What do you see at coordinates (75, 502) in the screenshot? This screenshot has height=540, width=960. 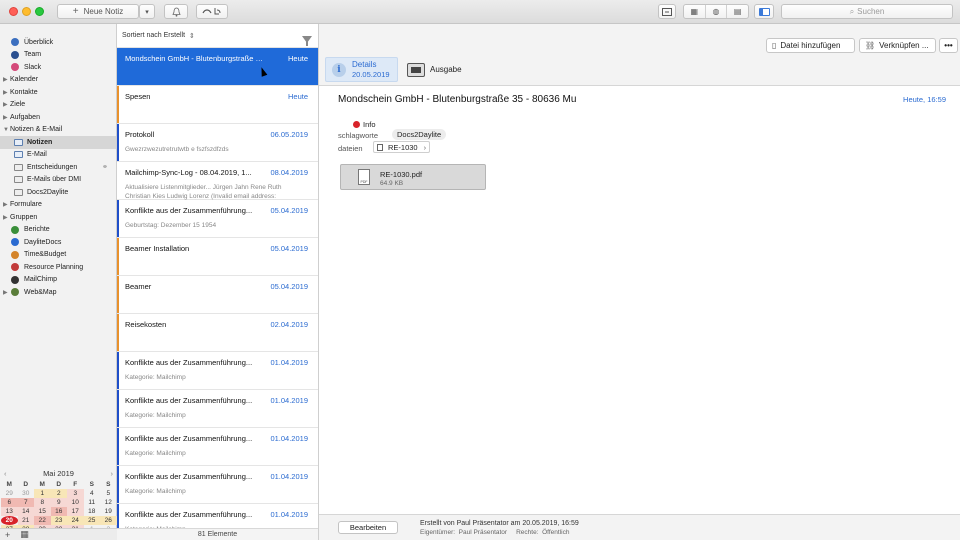 I see `calendar-day: 10` at bounding box center [75, 502].